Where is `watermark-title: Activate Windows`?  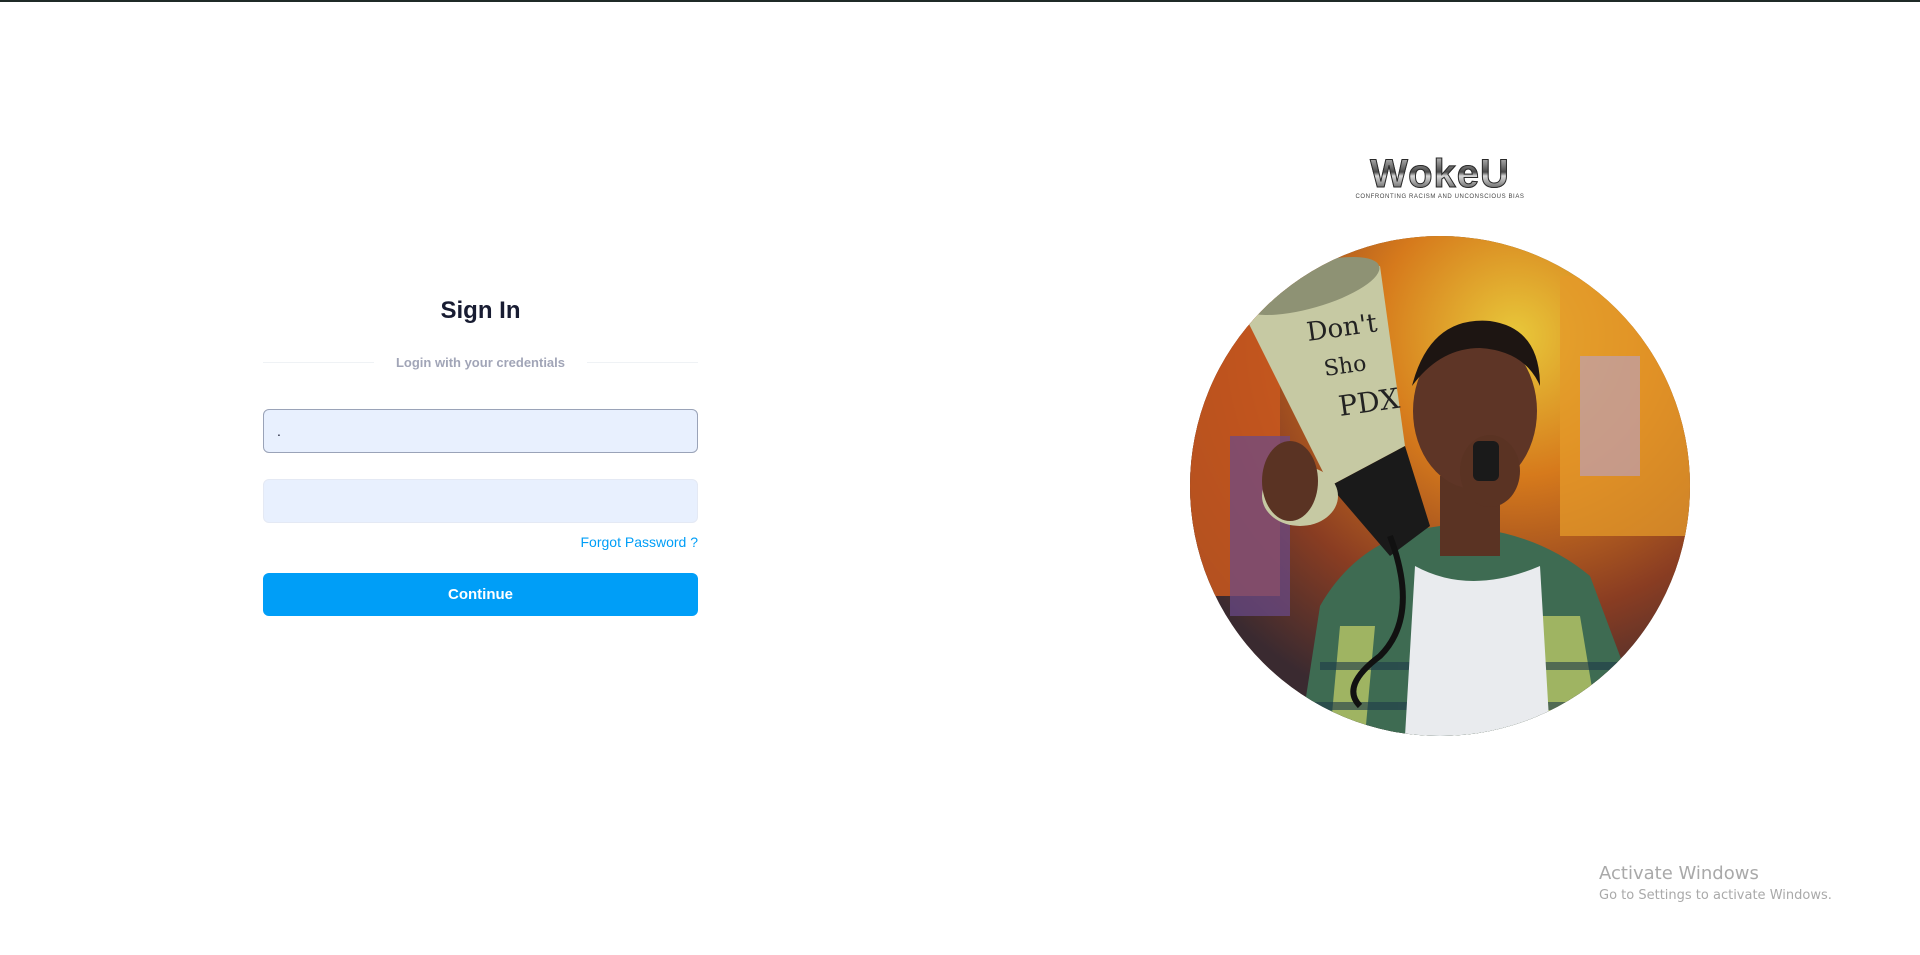 watermark-title: Activate Windows is located at coordinates (1679, 873).